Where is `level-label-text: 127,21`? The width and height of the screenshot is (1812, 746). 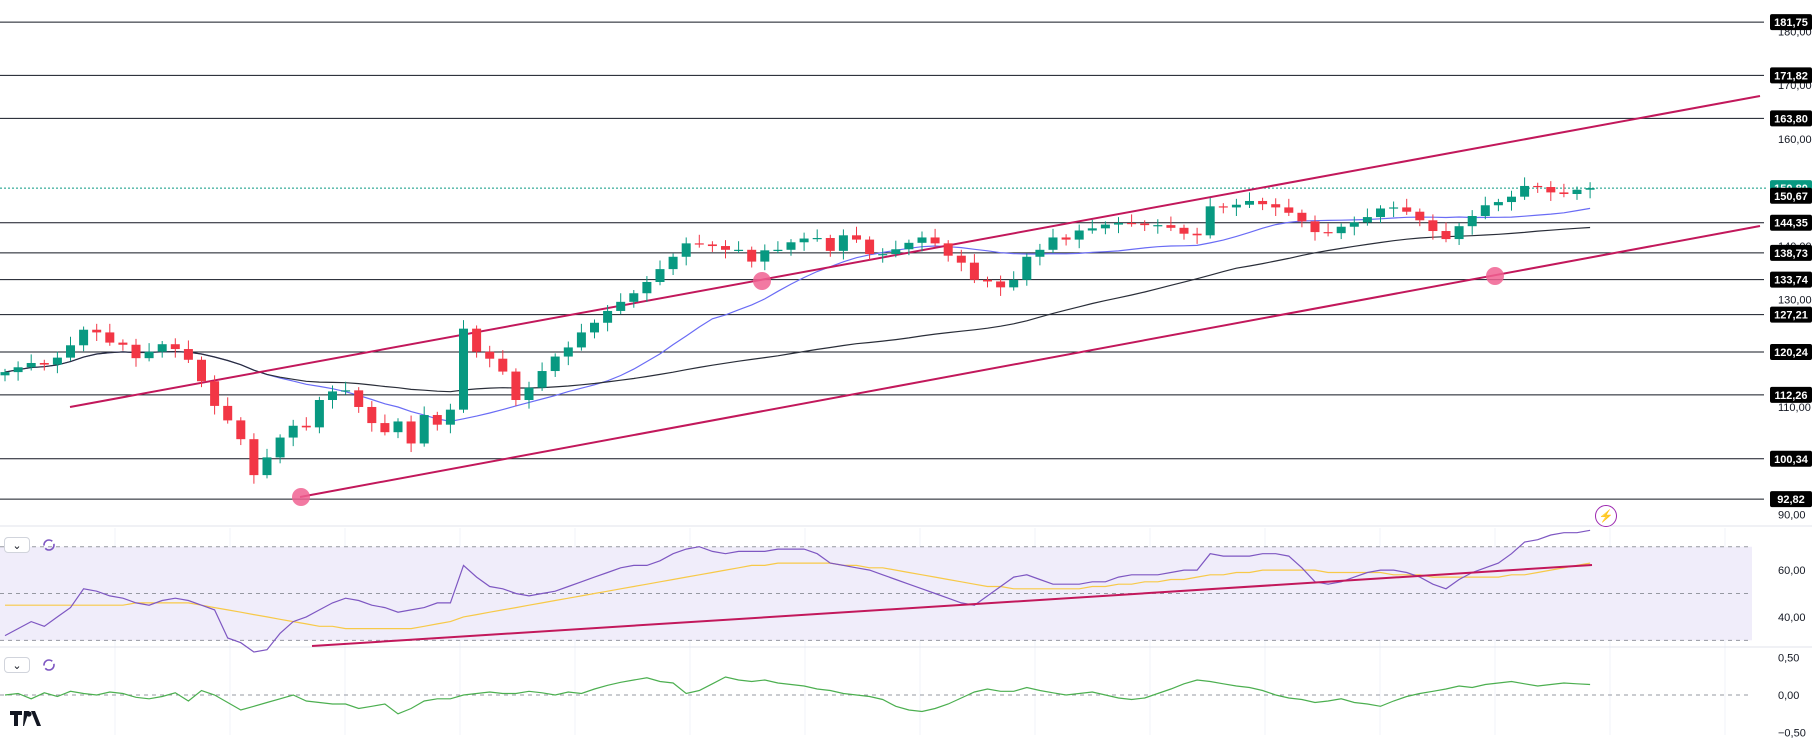
level-label-text: 127,21 is located at coordinates (1791, 316).